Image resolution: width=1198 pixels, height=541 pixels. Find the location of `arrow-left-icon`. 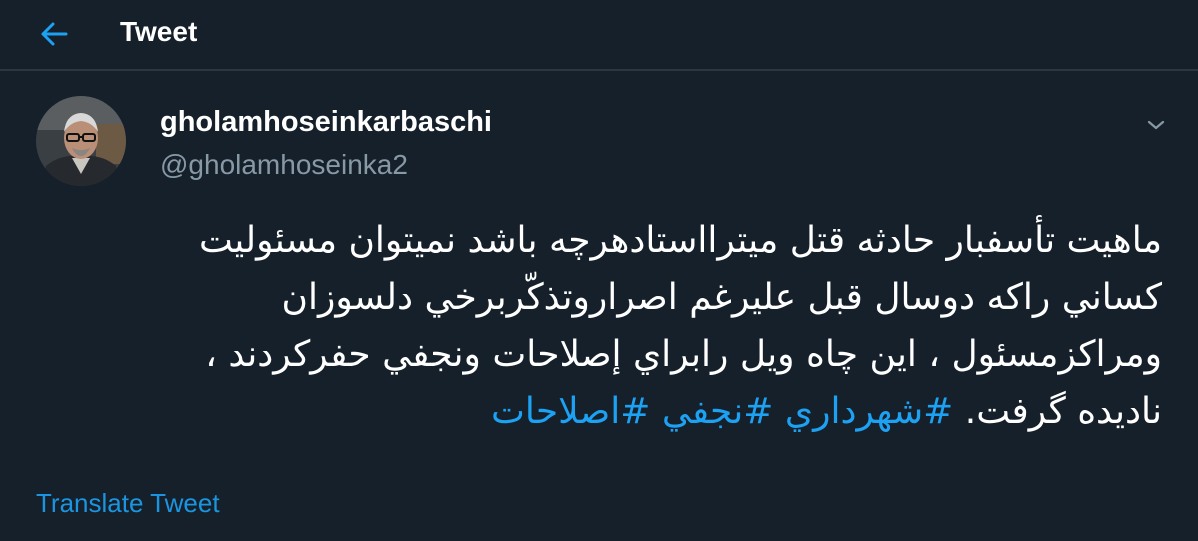

arrow-left-icon is located at coordinates (54, 34).